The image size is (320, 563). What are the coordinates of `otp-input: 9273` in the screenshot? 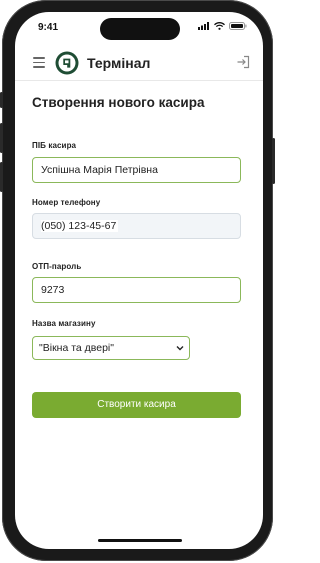 It's located at (136, 290).